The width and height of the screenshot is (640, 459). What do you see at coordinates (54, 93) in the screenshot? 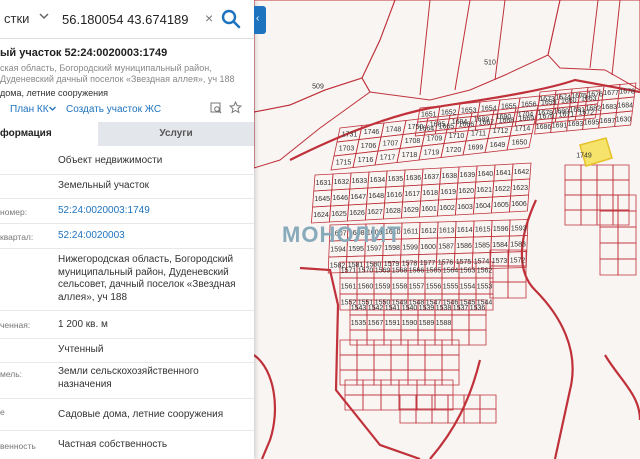
I see `parcel-purpose: дома, летние сооружения` at bounding box center [54, 93].